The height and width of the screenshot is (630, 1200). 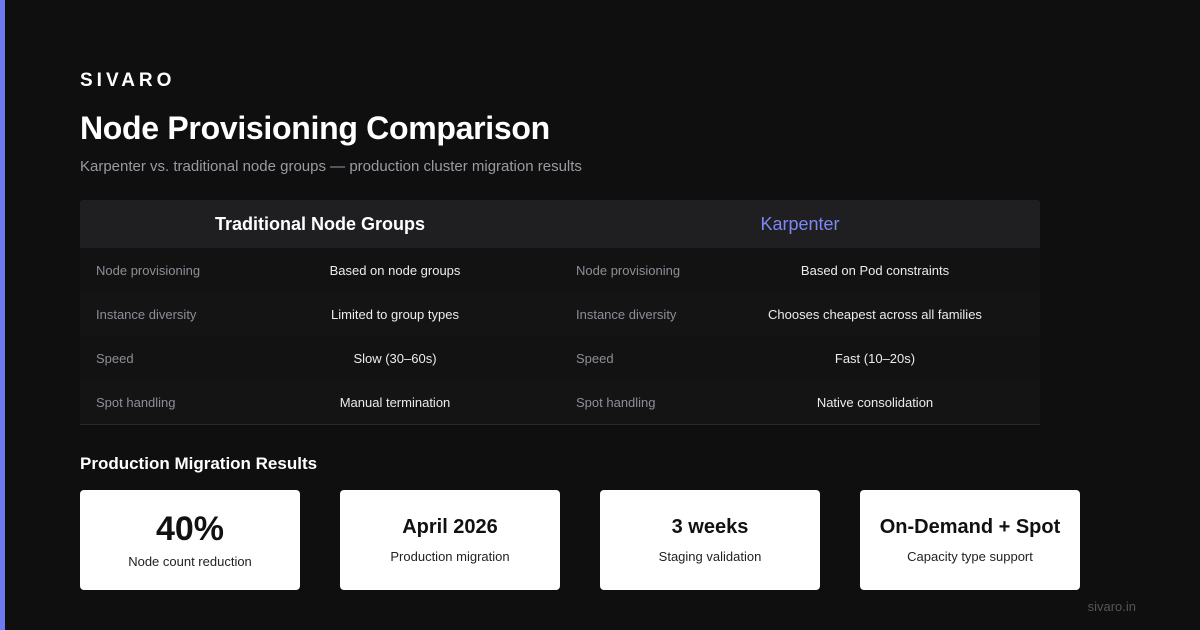 I want to click on table-row: Spot handling Native consolidation, so click(x=800, y=402).